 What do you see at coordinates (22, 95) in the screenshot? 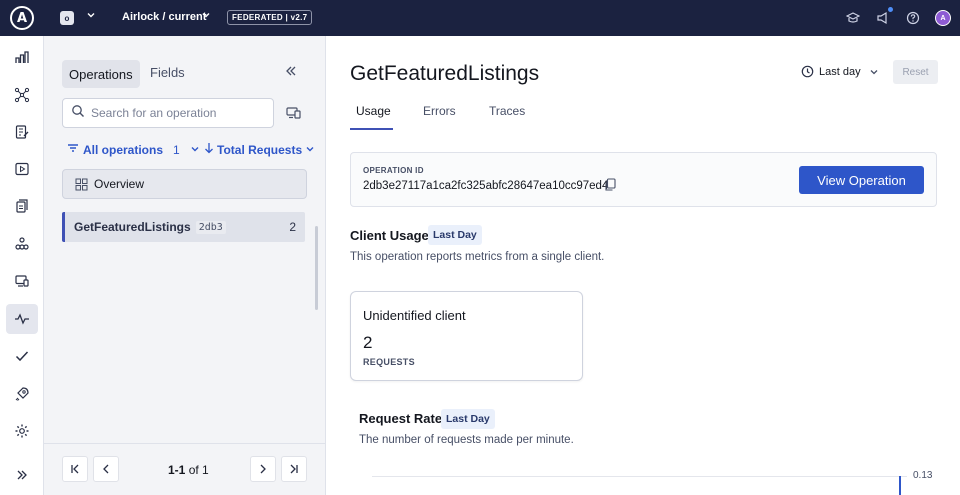
I see `schema-icon` at bounding box center [22, 95].